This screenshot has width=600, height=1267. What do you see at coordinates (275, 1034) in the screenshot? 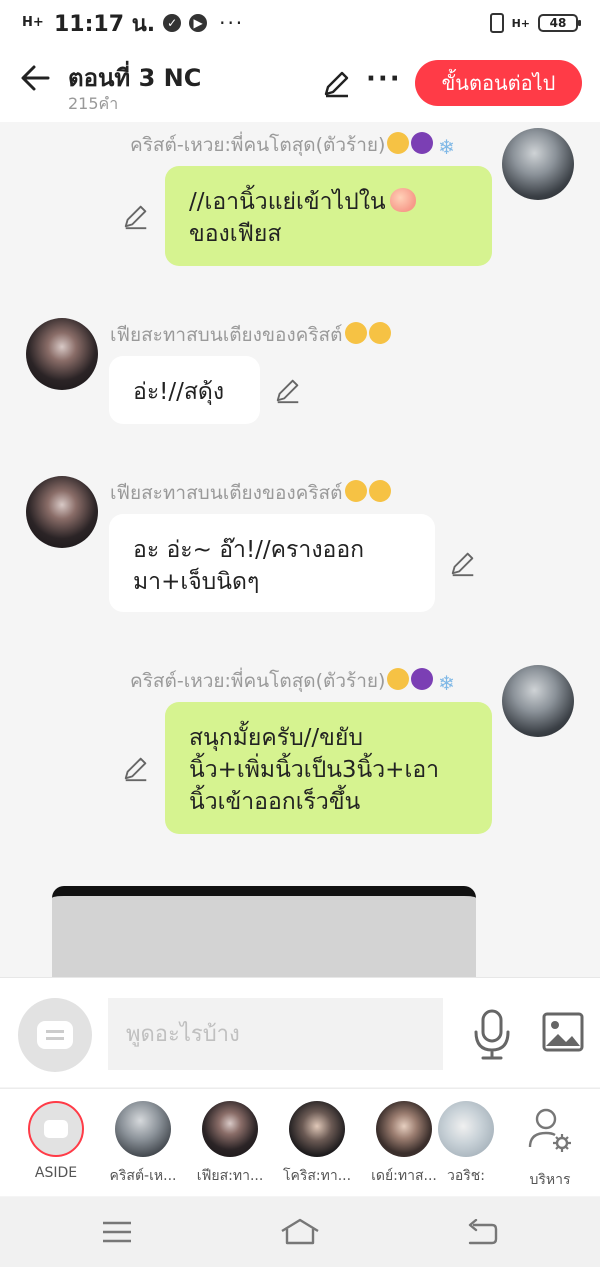
I see `message-input` at bounding box center [275, 1034].